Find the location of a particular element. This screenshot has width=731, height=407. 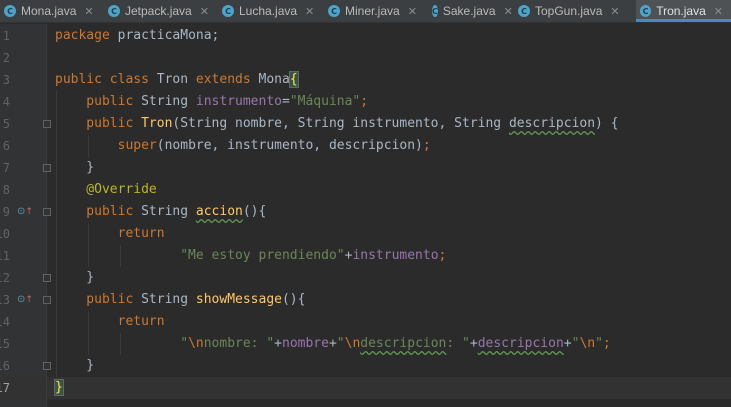

code-line: public String showMessage(){ is located at coordinates (389, 300).